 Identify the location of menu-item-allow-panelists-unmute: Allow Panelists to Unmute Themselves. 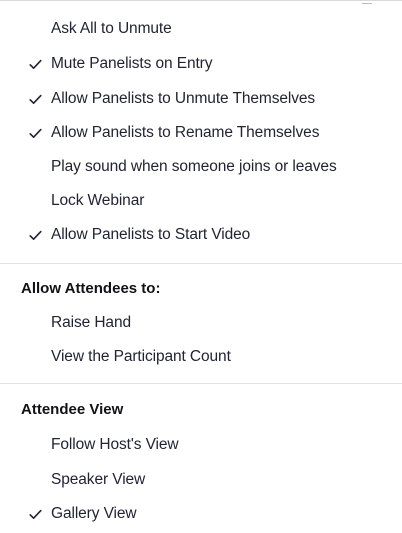
(201, 99).